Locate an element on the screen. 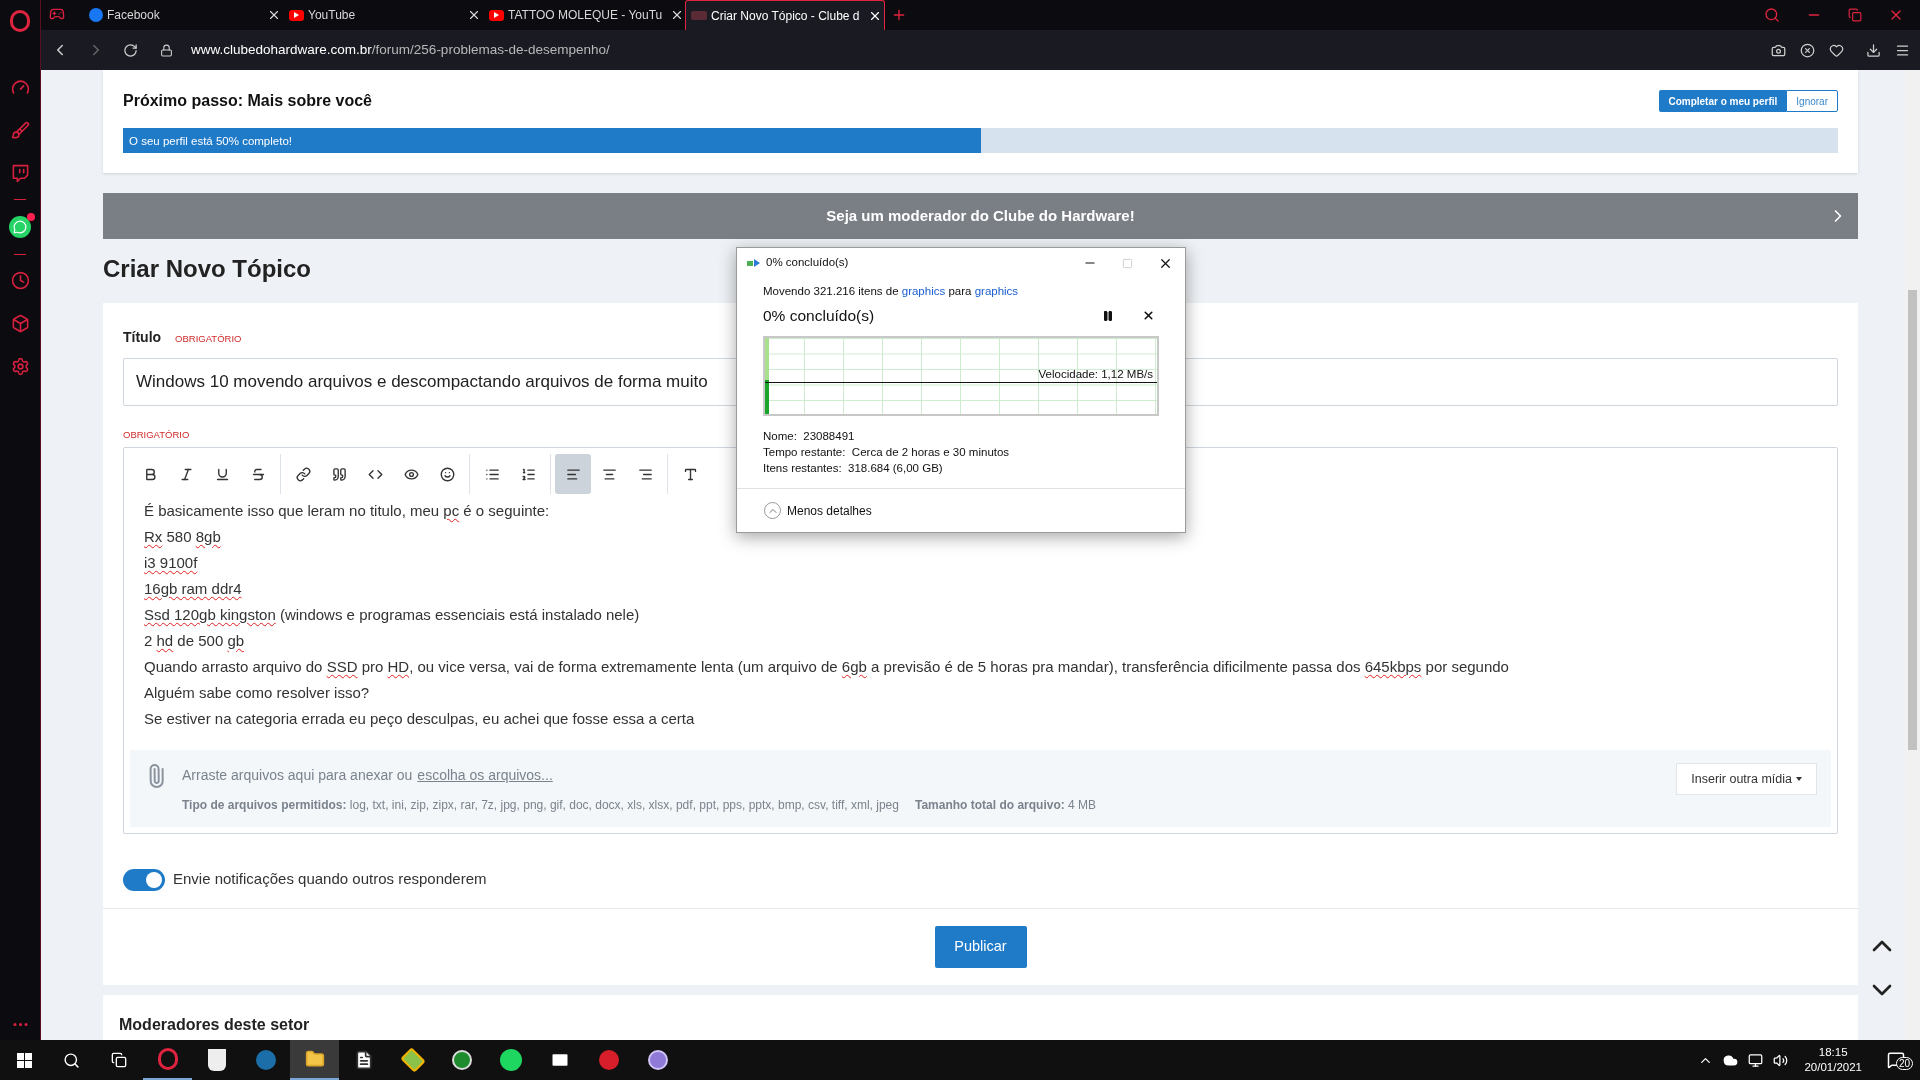  browser-tab: YouTube is located at coordinates (385, 15).